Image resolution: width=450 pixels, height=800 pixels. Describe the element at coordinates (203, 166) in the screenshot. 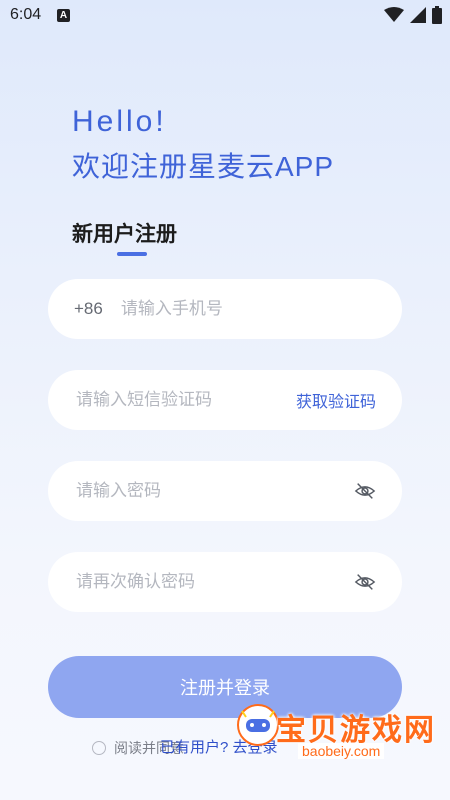

I see `welcome-text: 欢迎注册星麦云APP` at that location.